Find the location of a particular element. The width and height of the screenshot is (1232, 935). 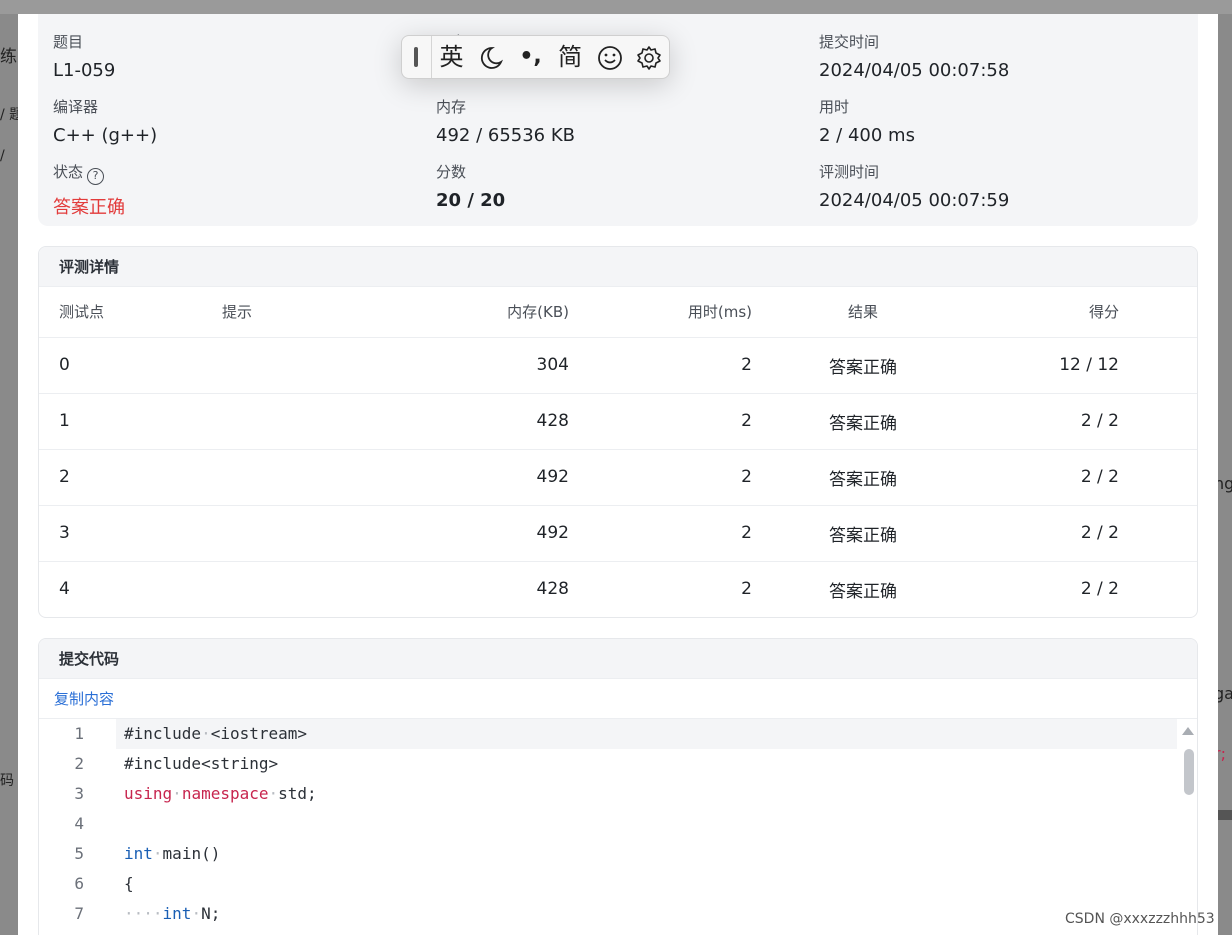

time-used-label: 用时 is located at coordinates (834, 107).